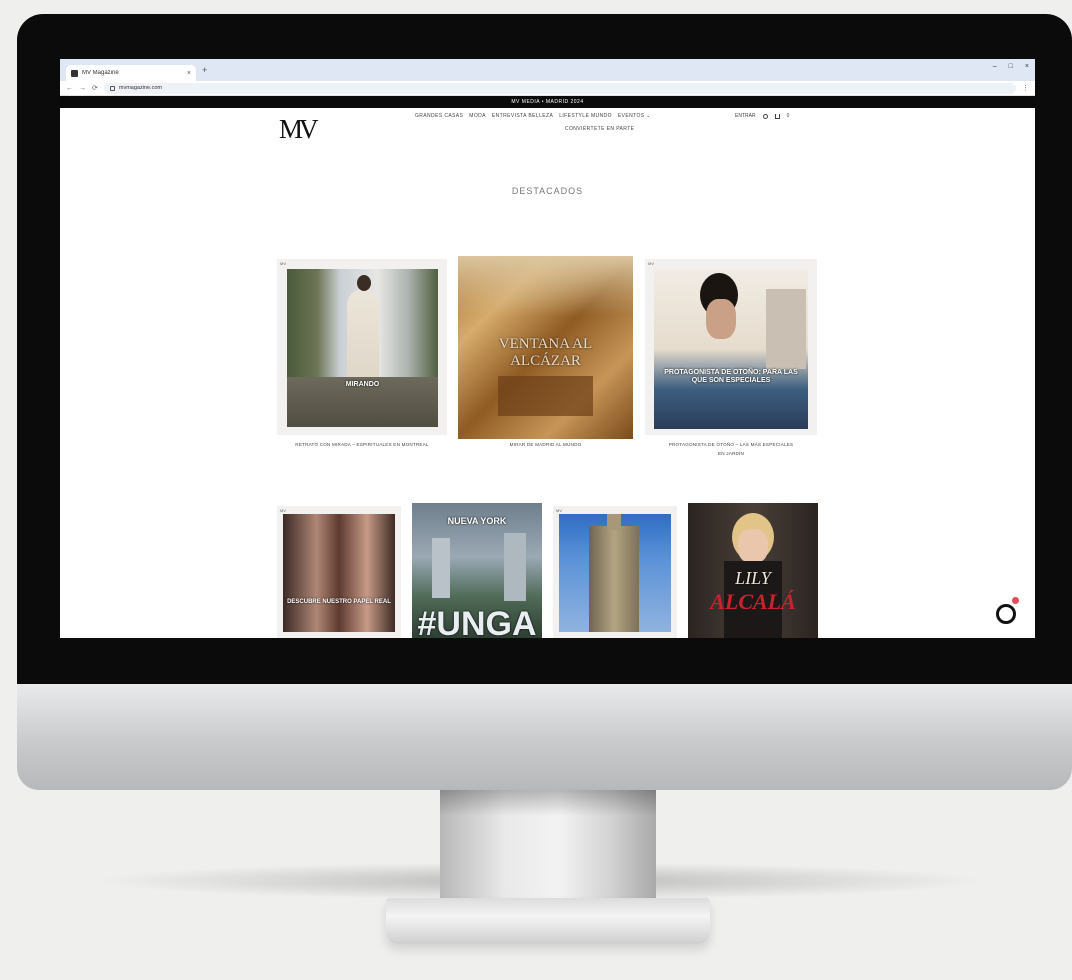  I want to click on tab-close-icon: ×, so click(189, 73).